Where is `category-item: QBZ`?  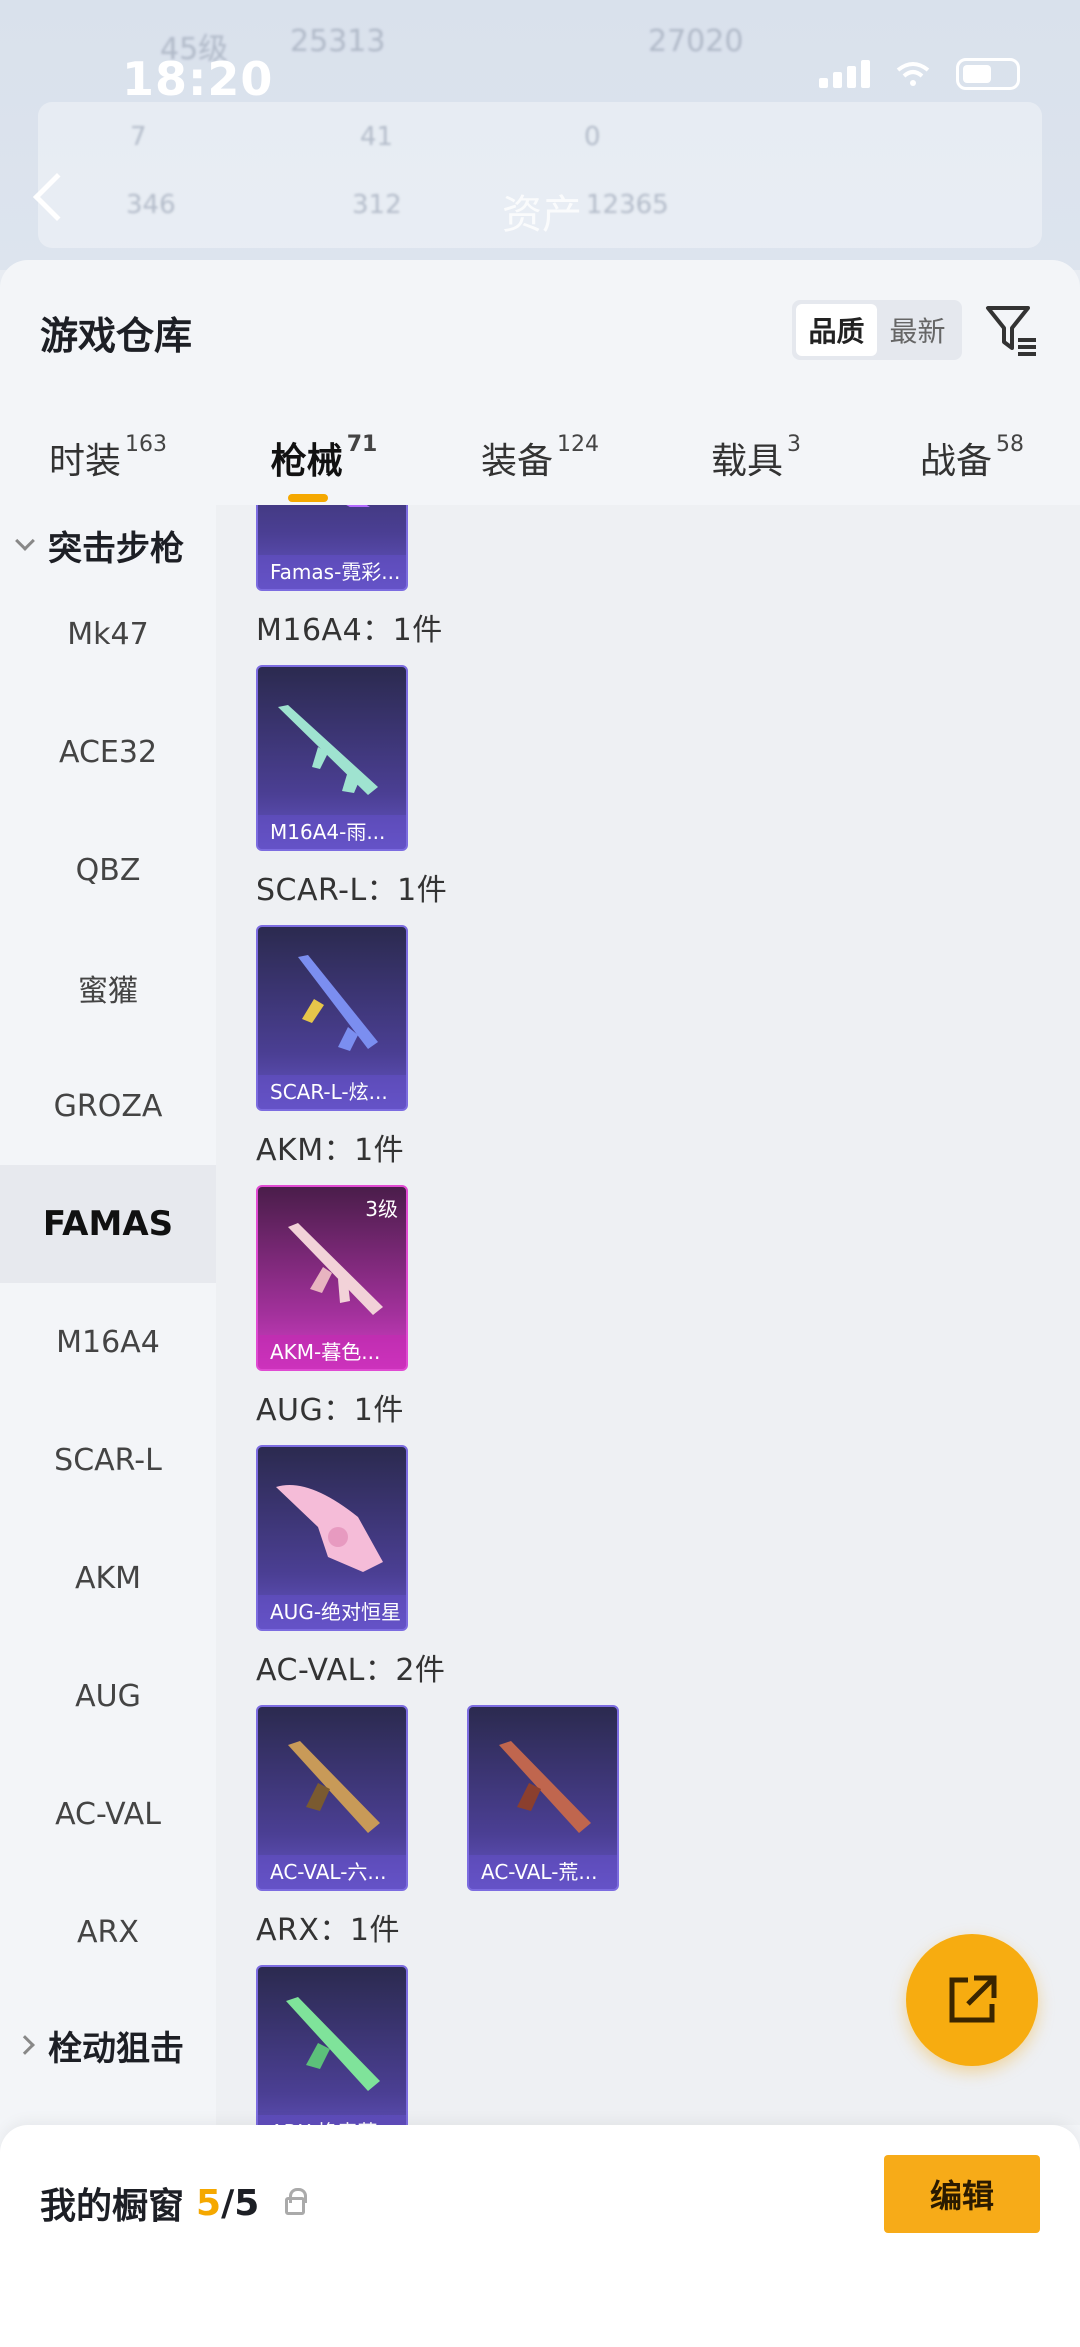
category-item: QBZ is located at coordinates (108, 870).